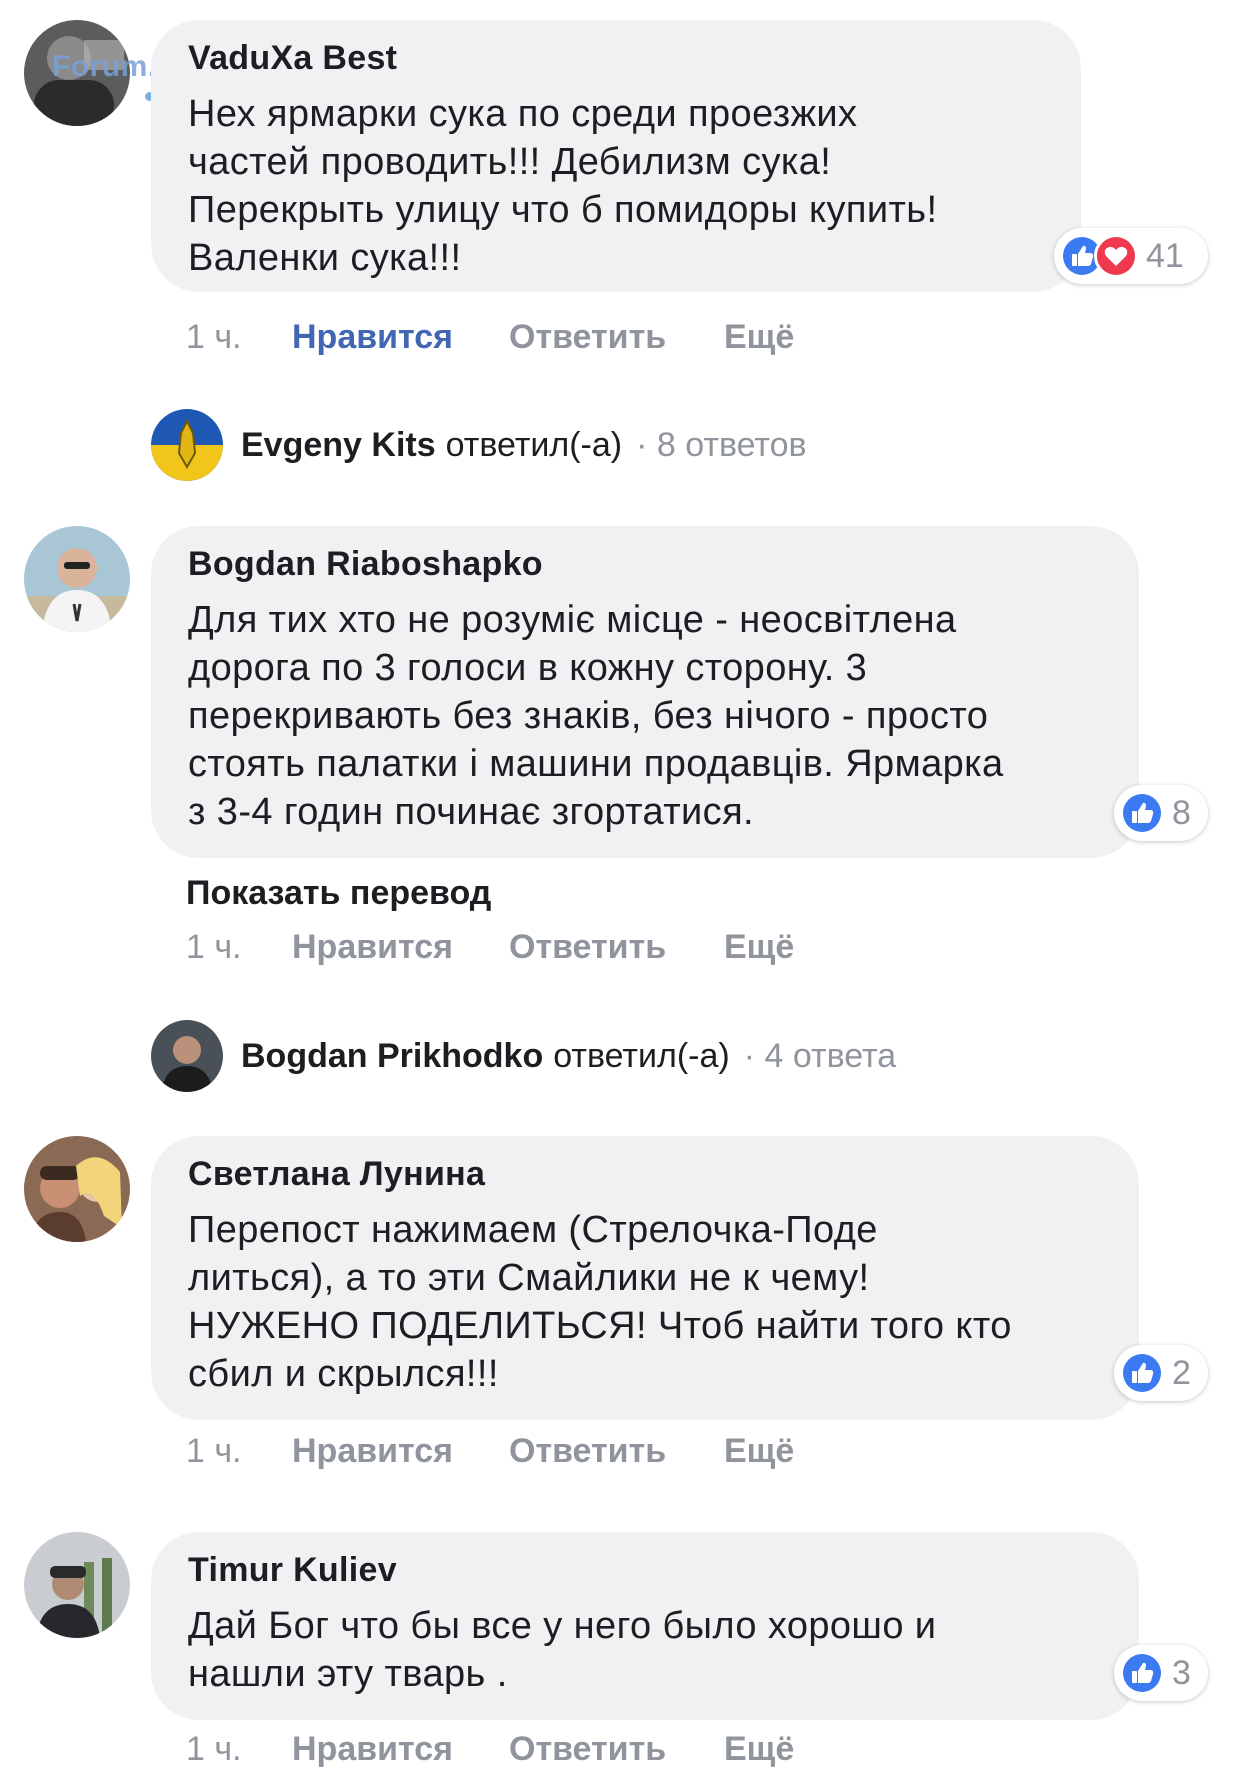 This screenshot has width=1242, height=1769. What do you see at coordinates (645, 1174) in the screenshot?
I see `comment-author: Светлана Лунина` at bounding box center [645, 1174].